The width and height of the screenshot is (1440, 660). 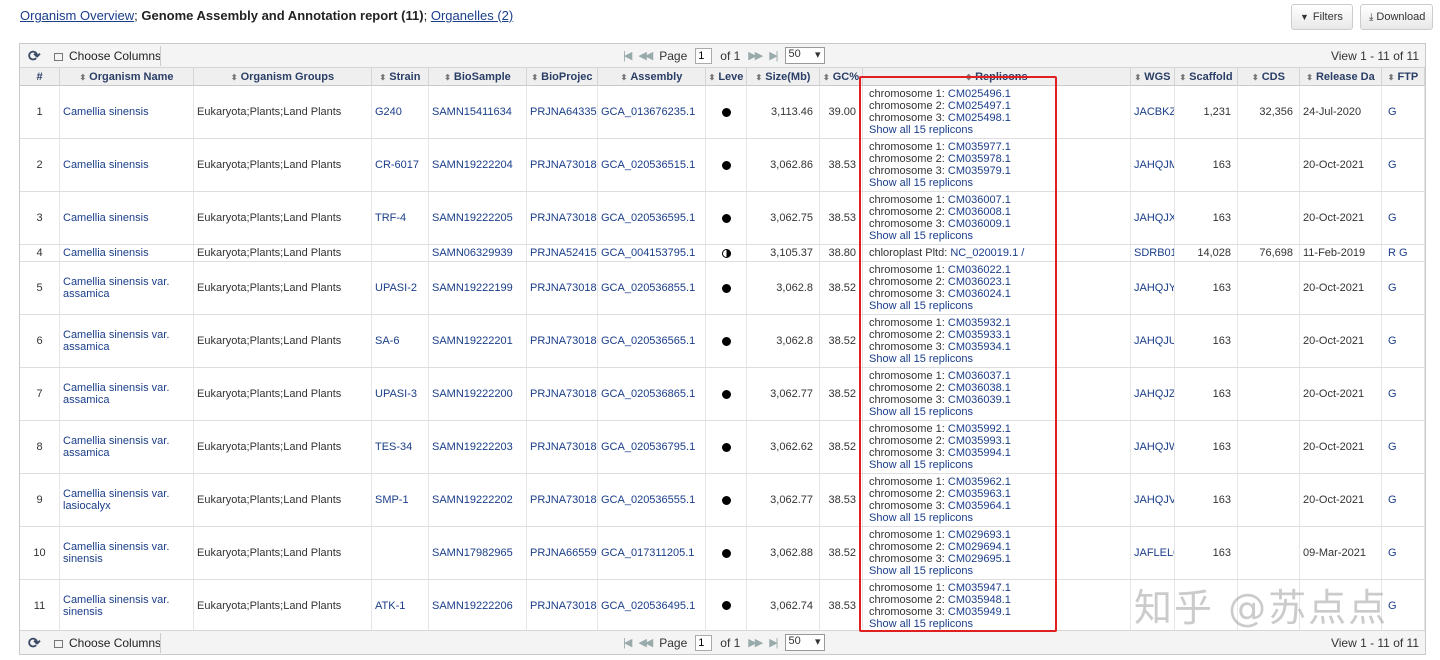 I want to click on column-header-organism-groups: ⬍ Organism Groups, so click(x=283, y=77).